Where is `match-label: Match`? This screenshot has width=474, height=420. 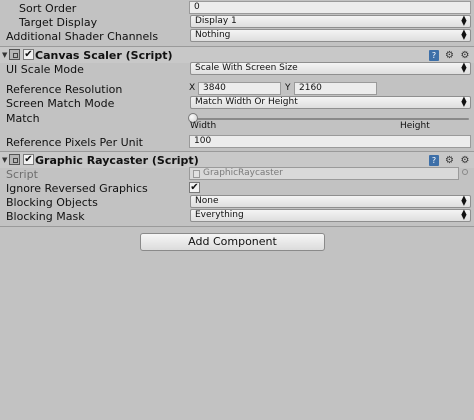 match-label: Match is located at coordinates (23, 118).